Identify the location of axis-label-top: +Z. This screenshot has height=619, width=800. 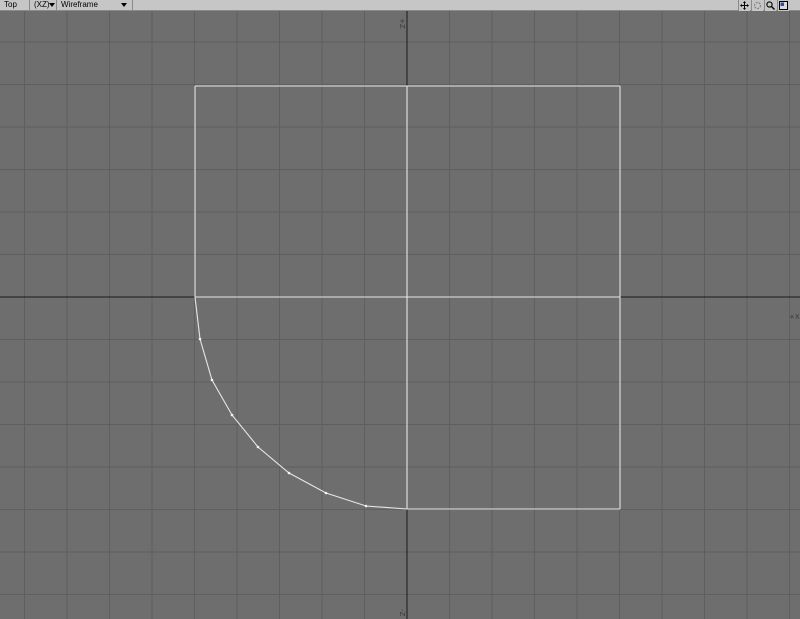
(402, 23).